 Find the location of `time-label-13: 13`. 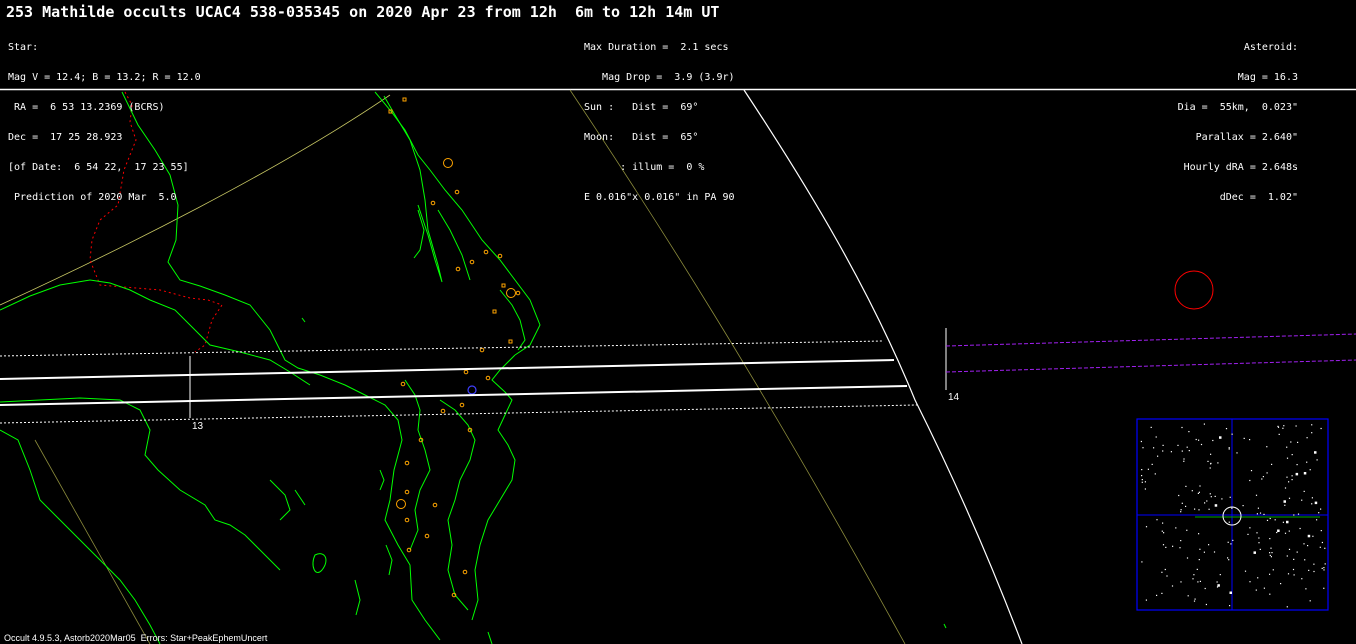

time-label-13: 13 is located at coordinates (198, 426).